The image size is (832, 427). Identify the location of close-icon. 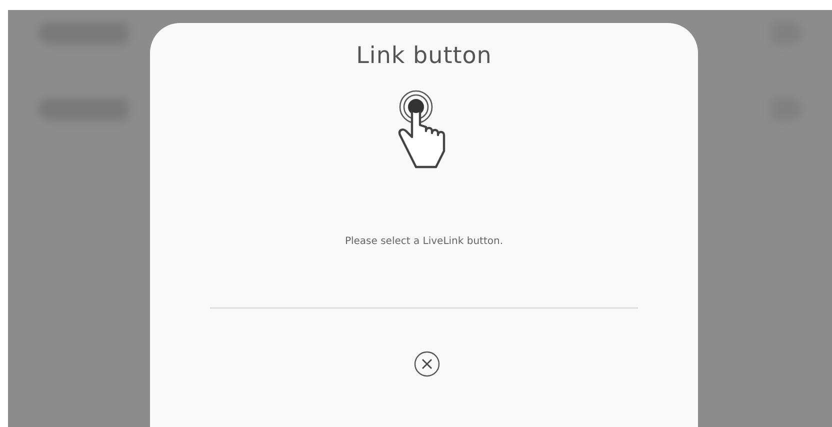
(427, 364).